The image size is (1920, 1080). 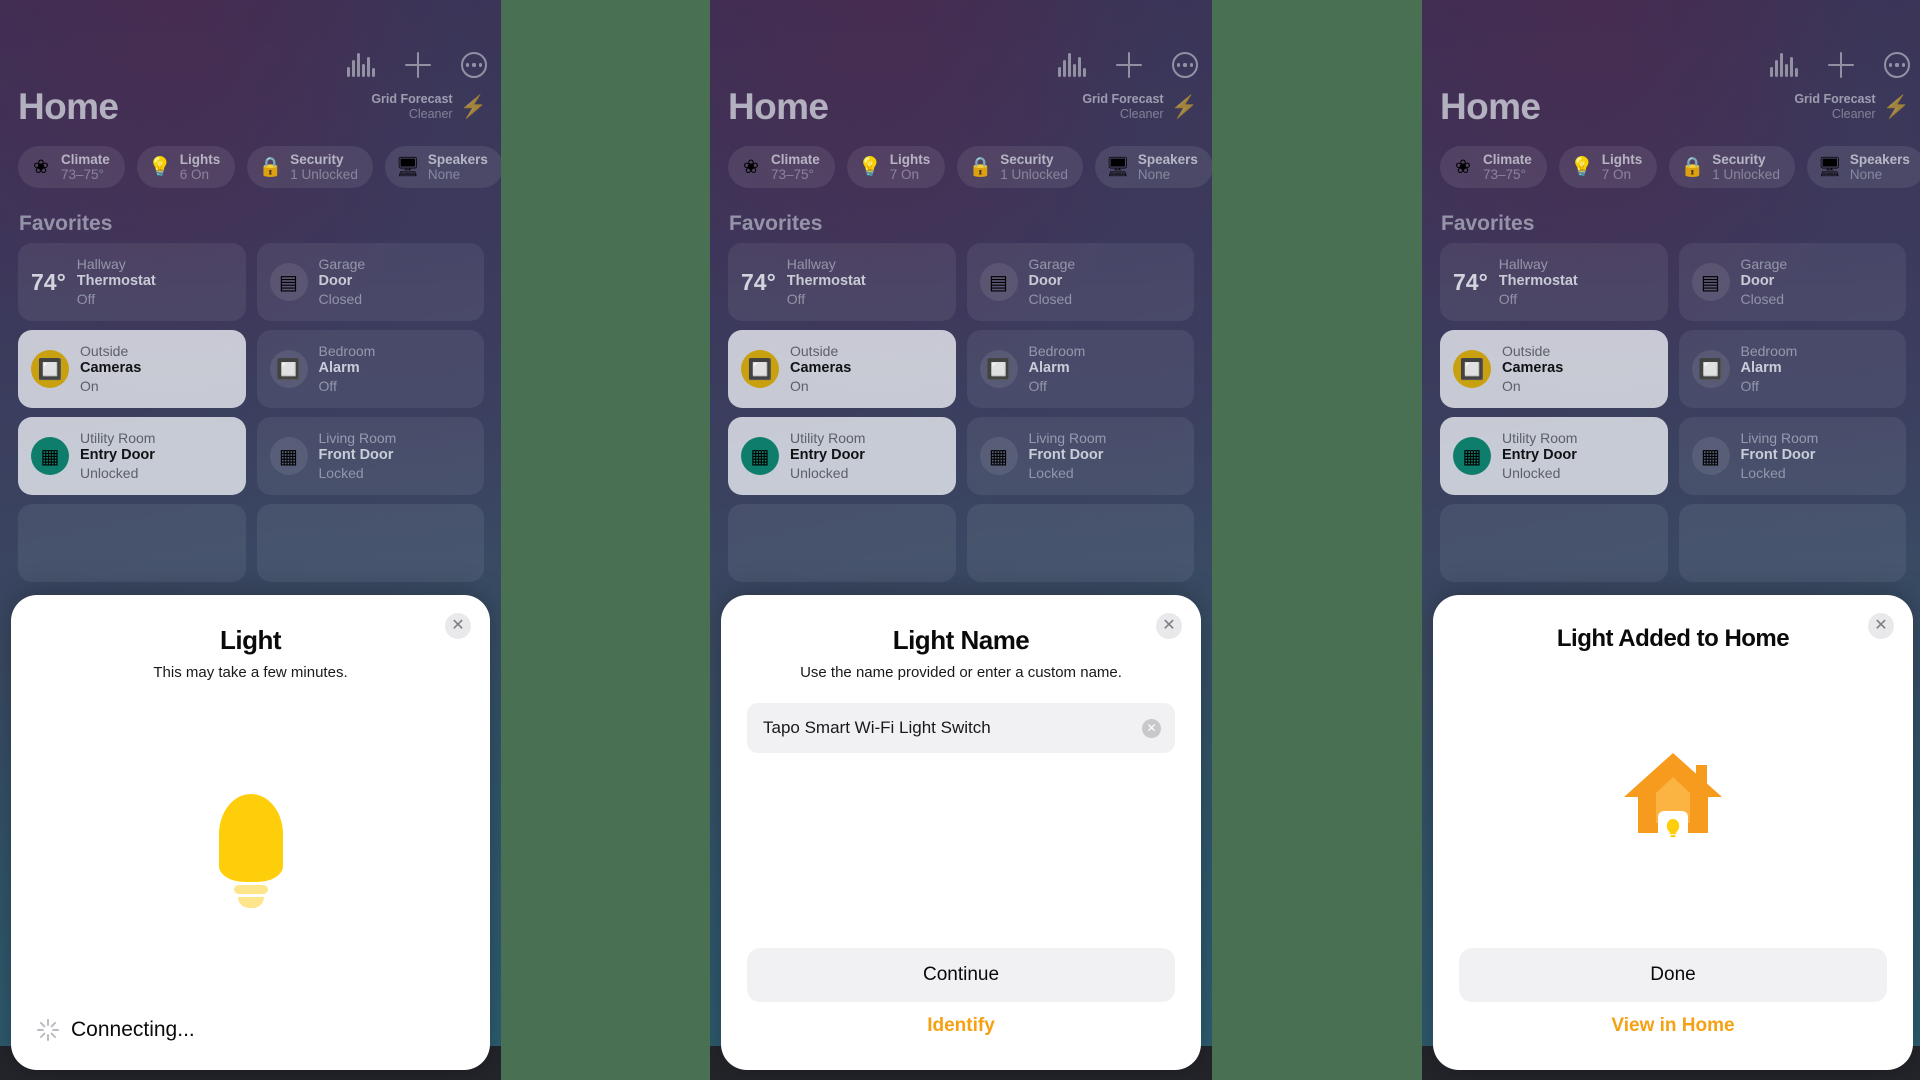 I want to click on thermostat-temperature: 74°, so click(x=758, y=281).